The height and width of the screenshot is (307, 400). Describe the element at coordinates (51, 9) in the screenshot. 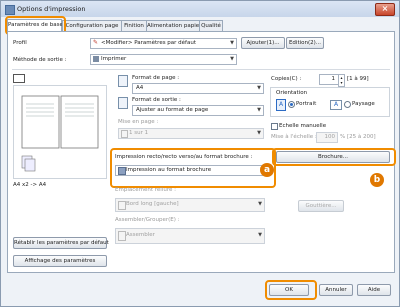

I see `window-title: Options d'impression` at that location.